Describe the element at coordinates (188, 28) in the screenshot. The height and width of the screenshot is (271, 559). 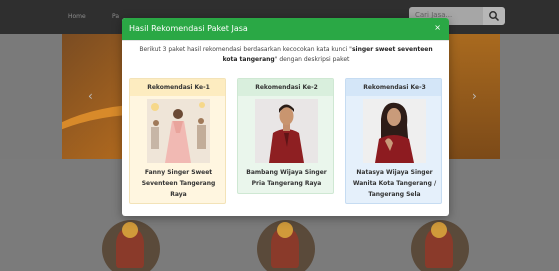
I see `modal-title: Hasil Rekomendasi Paket Jasa` at that location.